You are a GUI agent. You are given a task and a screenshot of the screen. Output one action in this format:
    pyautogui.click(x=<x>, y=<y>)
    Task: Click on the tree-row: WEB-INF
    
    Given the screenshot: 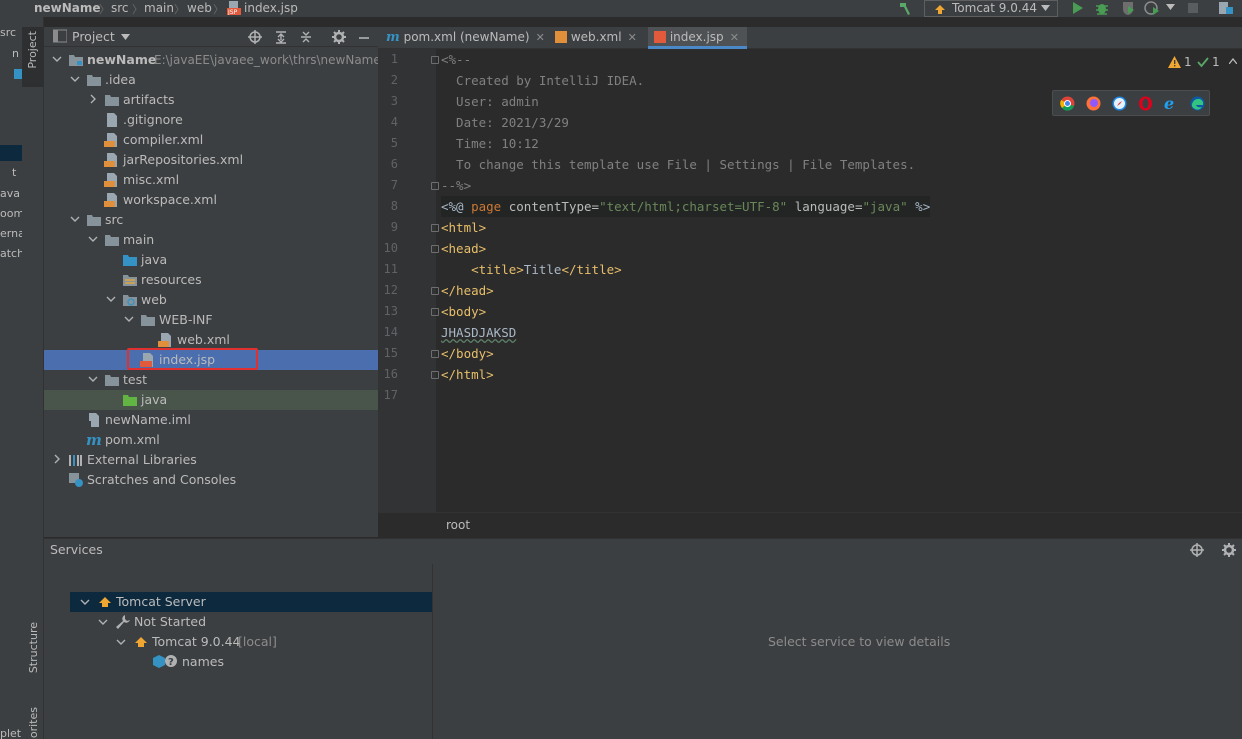 What is the action you would take?
    pyautogui.click(x=211, y=320)
    